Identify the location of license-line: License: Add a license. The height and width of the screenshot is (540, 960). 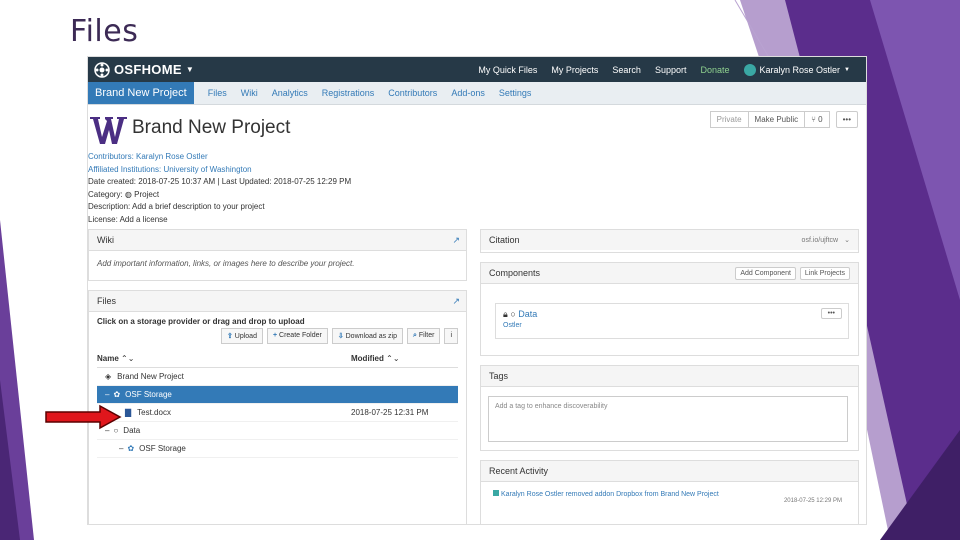
(219, 220).